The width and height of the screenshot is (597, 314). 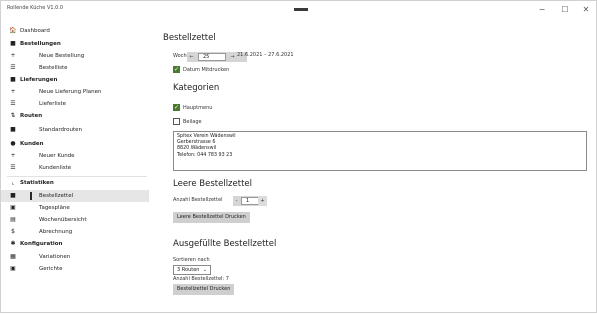 What do you see at coordinates (198, 108) in the screenshot?
I see `hauptmenu-label: Hauptmenu` at bounding box center [198, 108].